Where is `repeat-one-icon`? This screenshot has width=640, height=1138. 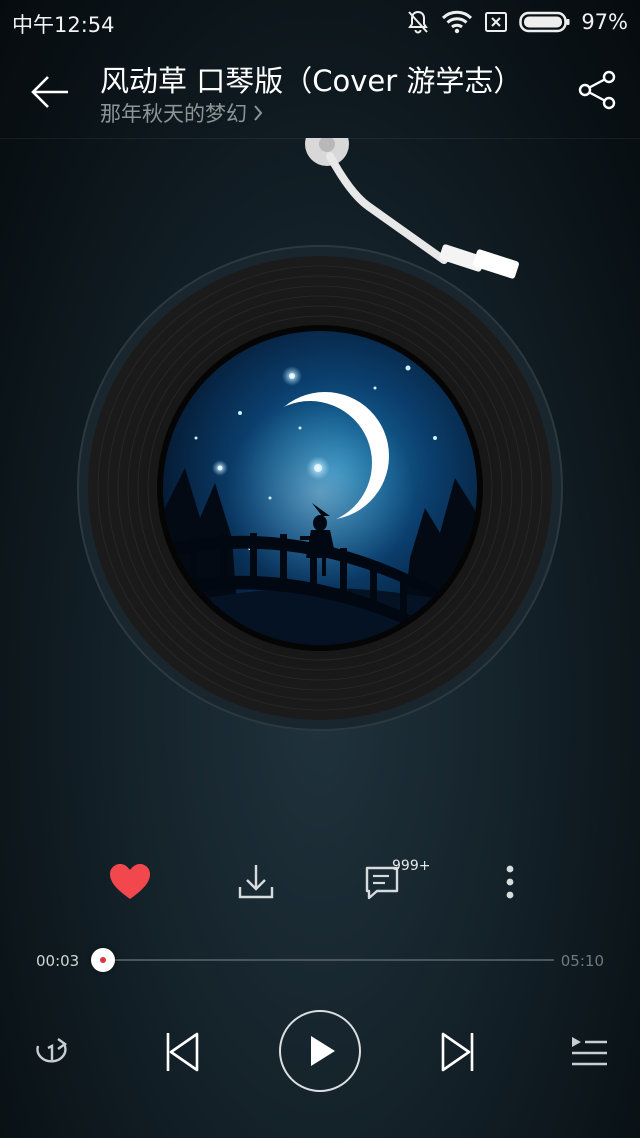 repeat-one-icon is located at coordinates (52, 1050).